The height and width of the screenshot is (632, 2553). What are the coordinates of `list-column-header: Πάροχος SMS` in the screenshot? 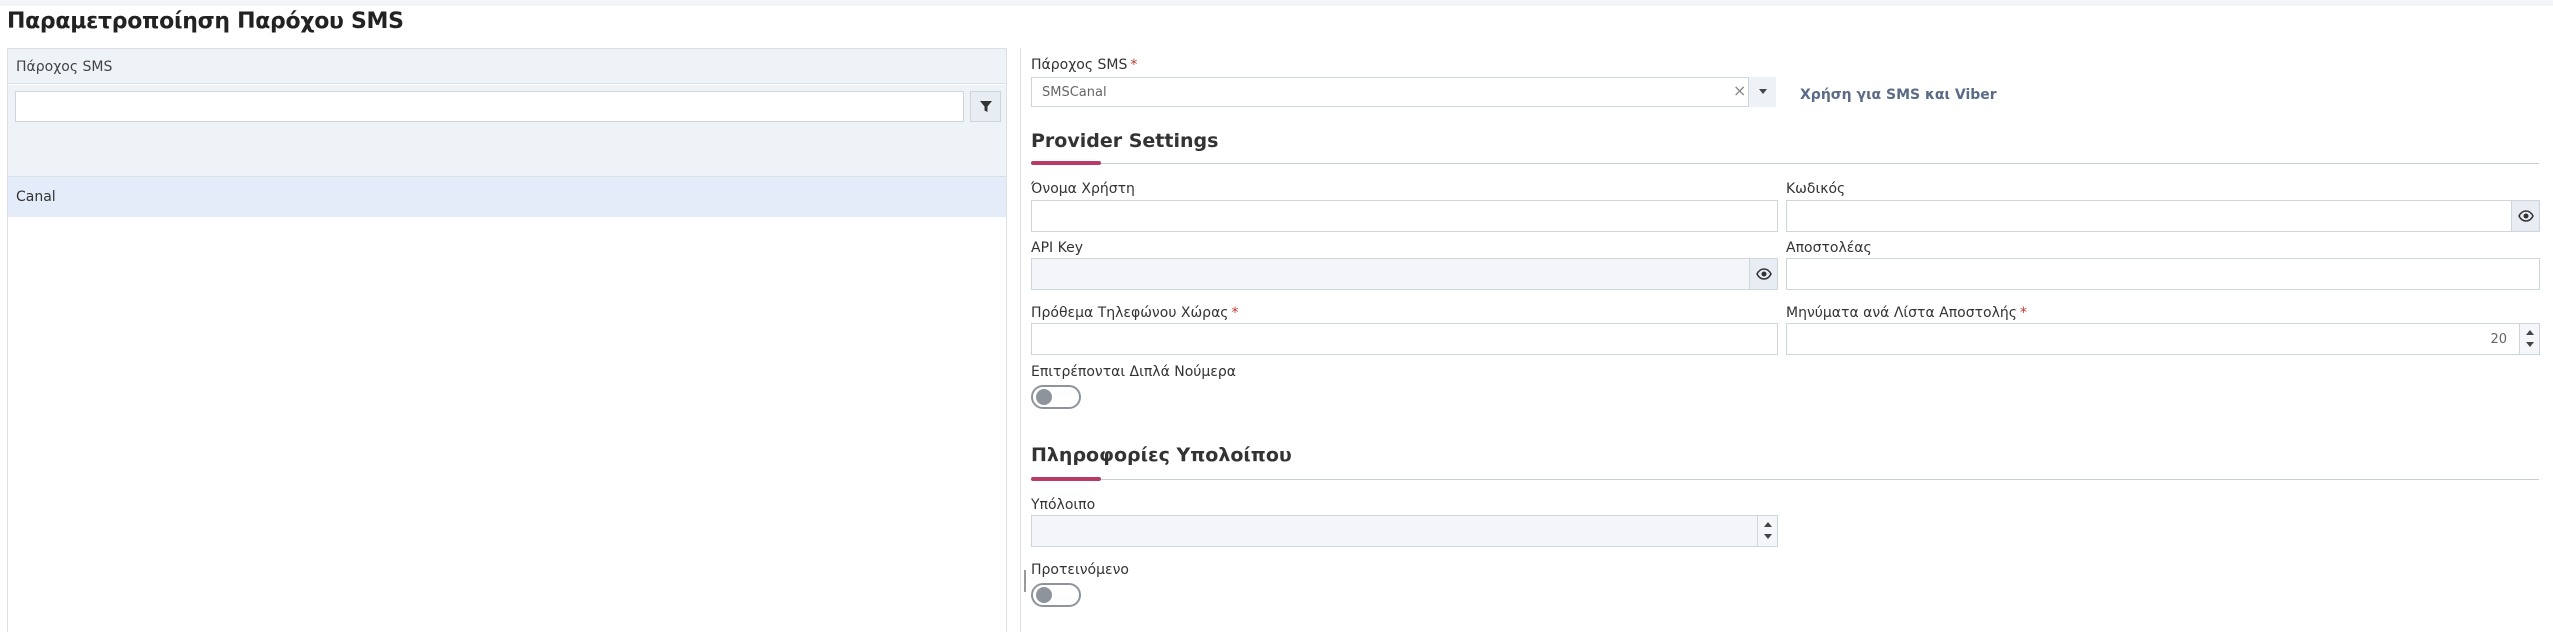 It's located at (507, 66).